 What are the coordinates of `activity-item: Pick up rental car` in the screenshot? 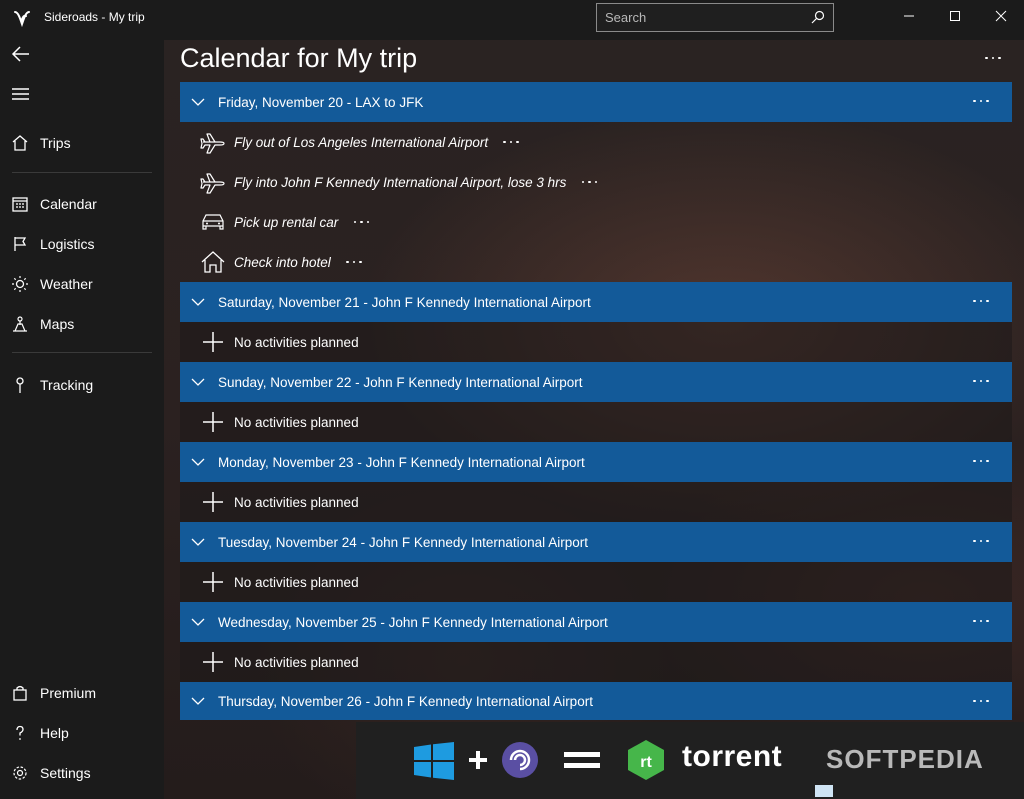 It's located at (596, 222).